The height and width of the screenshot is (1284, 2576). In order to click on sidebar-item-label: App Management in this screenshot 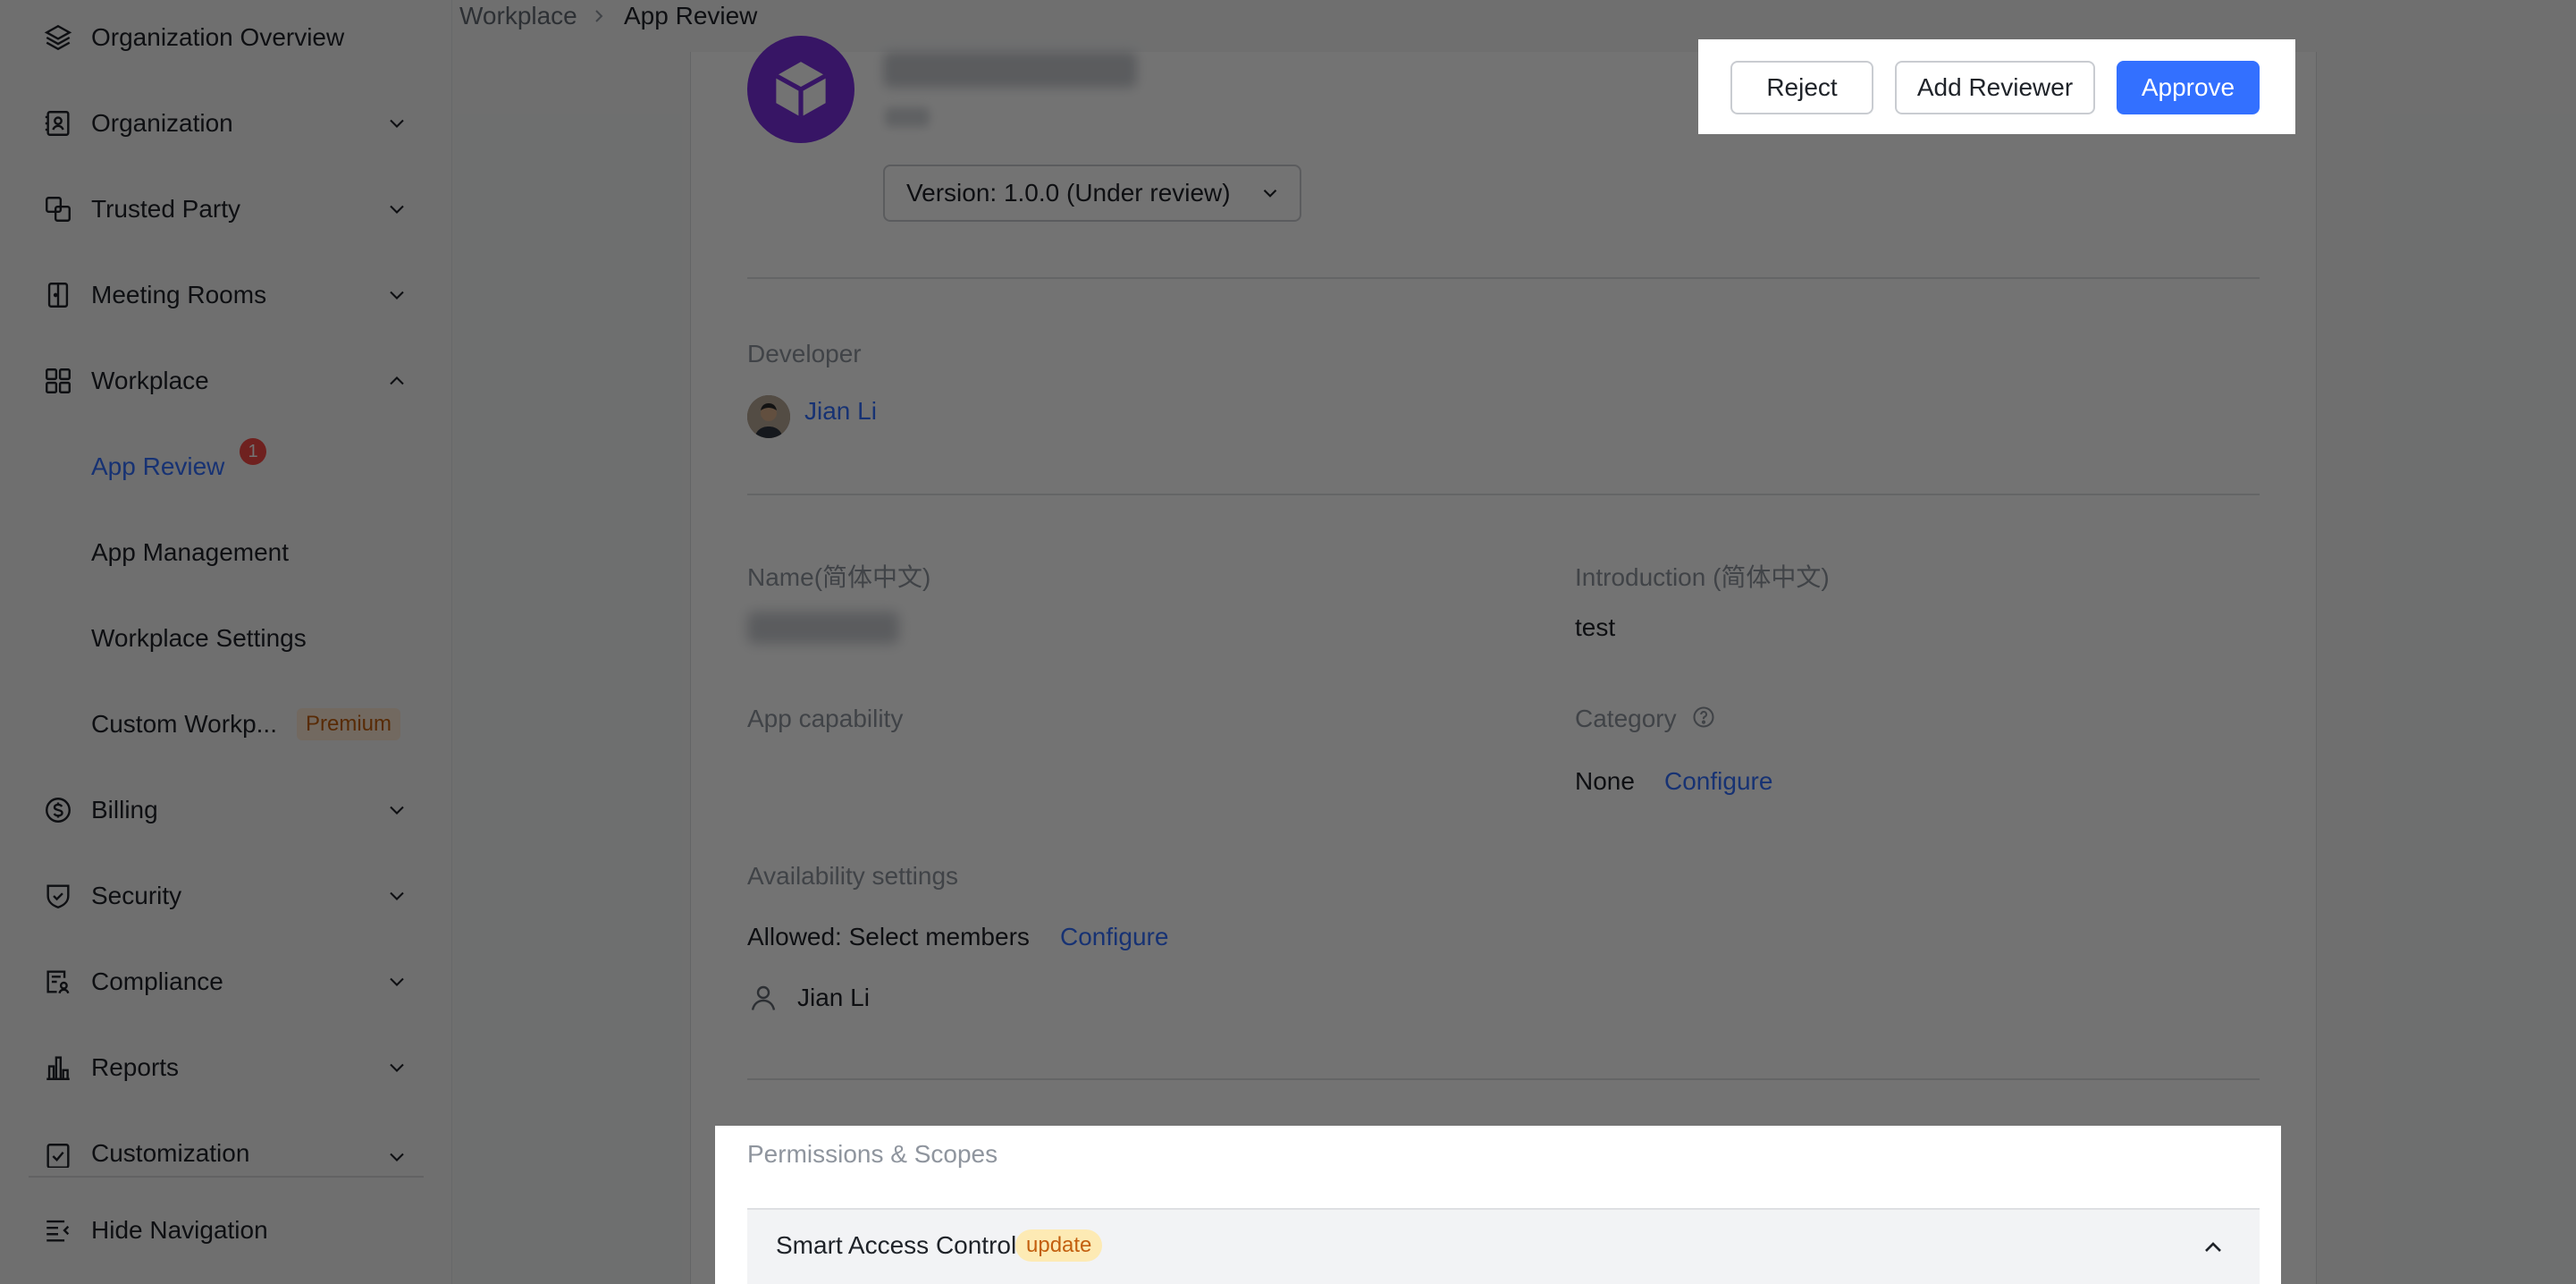, I will do `click(191, 552)`.